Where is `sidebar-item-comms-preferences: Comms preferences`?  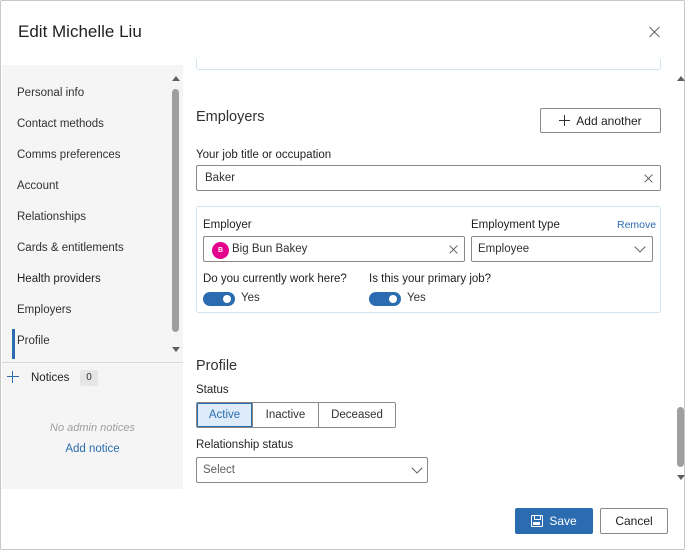
sidebar-item-comms-preferences: Comms preferences is located at coordinates (69, 155).